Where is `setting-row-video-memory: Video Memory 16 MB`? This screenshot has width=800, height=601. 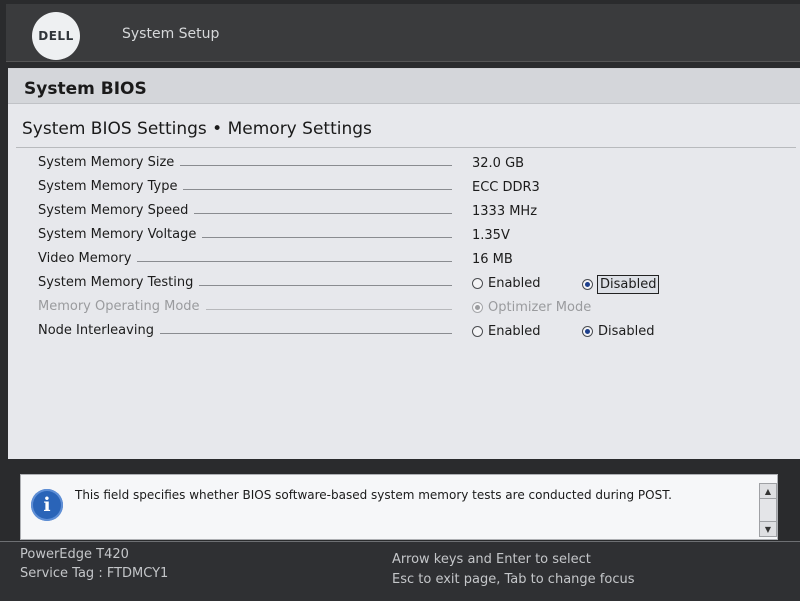
setting-row-video-memory: Video Memory 16 MB is located at coordinates (404, 261).